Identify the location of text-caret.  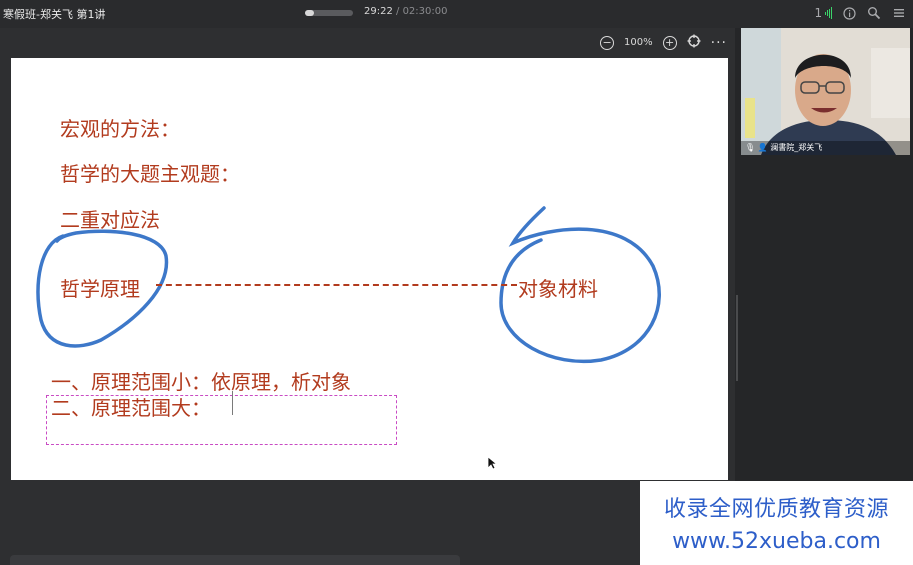
(232, 403).